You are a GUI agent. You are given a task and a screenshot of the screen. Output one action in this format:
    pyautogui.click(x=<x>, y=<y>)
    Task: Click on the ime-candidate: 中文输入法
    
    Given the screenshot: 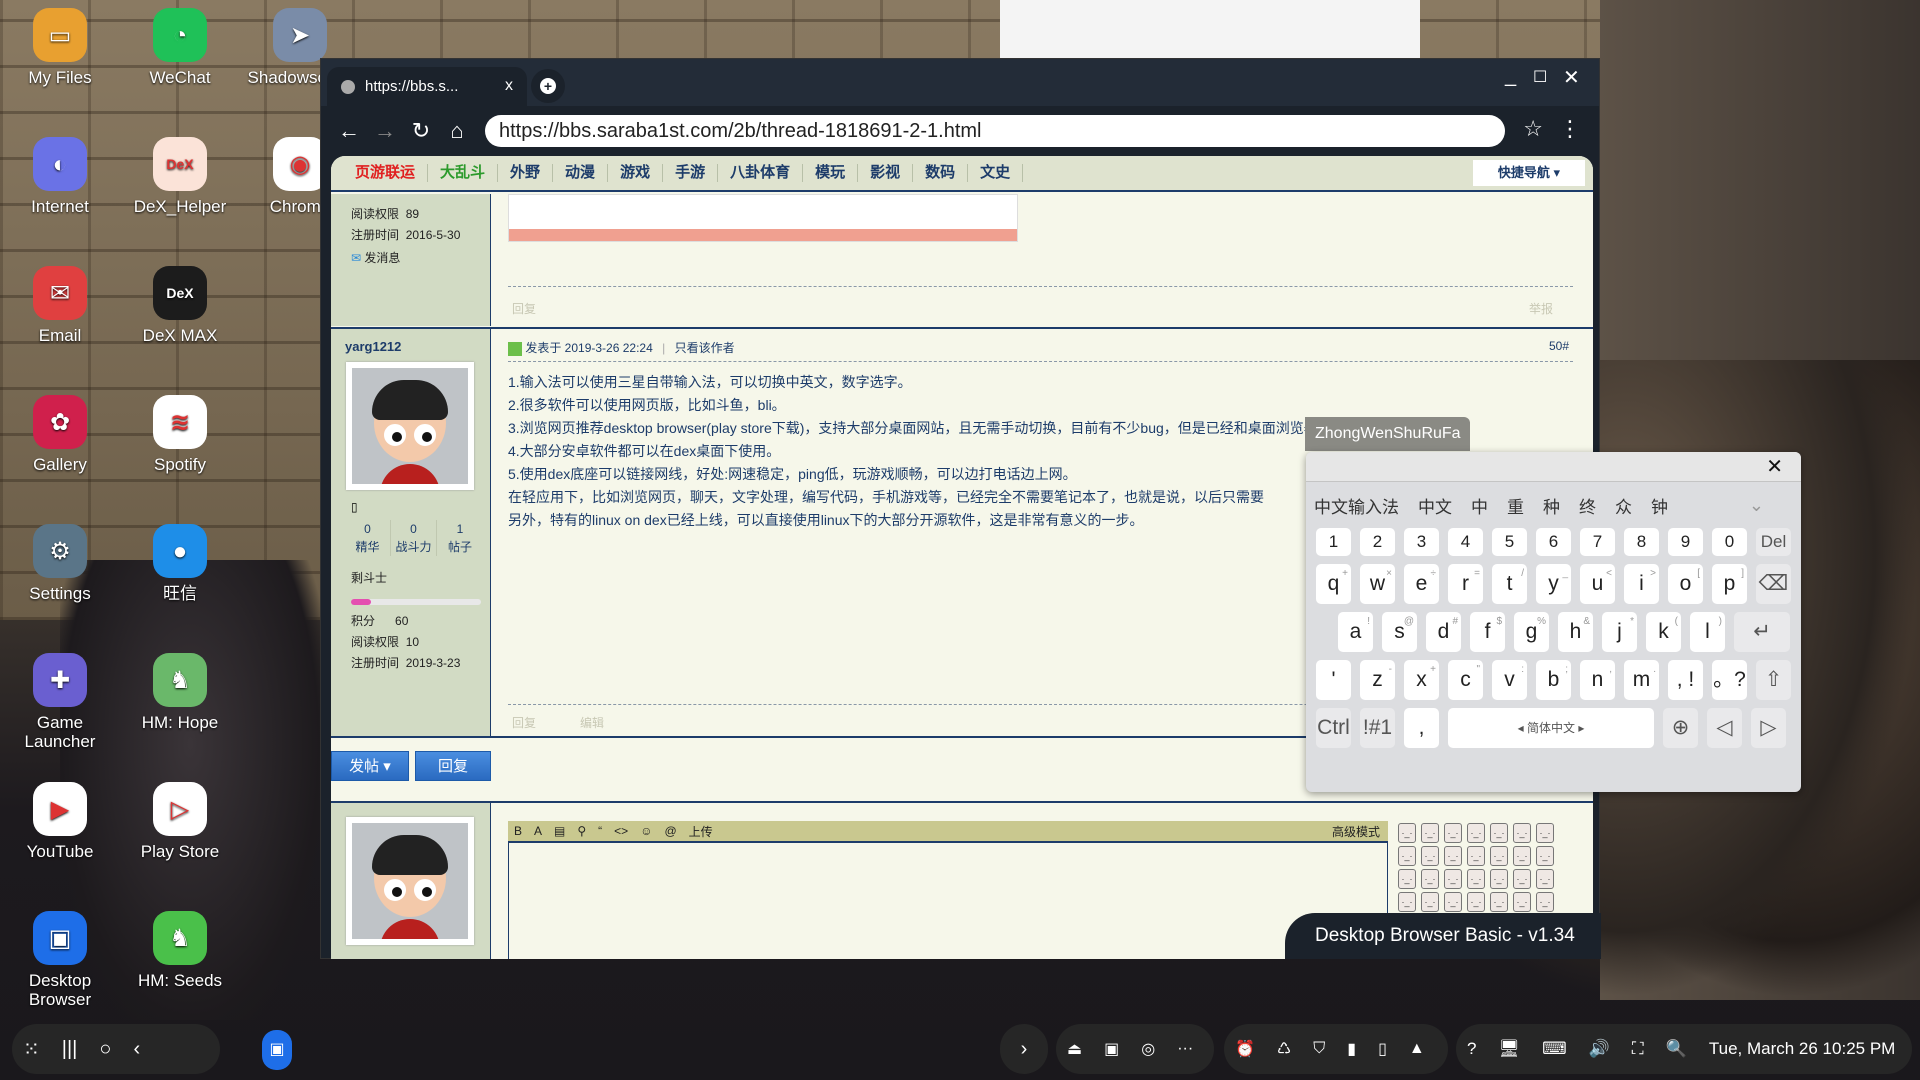 What is the action you would take?
    pyautogui.click(x=1356, y=505)
    